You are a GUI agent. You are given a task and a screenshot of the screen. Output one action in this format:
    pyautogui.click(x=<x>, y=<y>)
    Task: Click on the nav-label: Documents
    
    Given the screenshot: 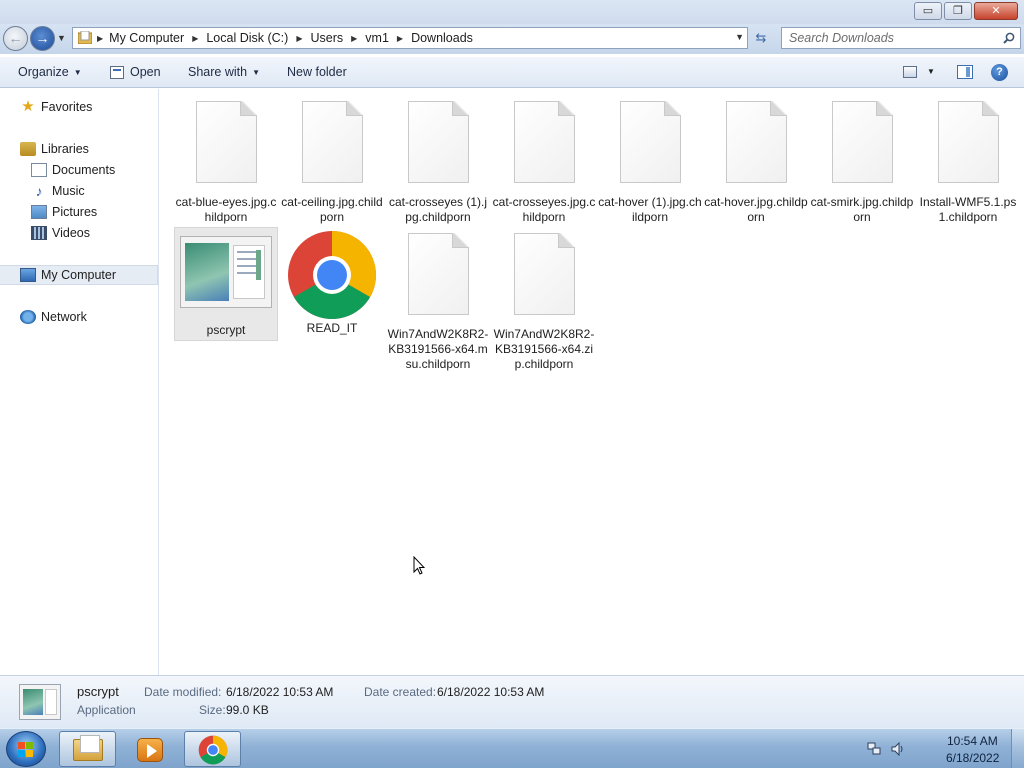 What is the action you would take?
    pyautogui.click(x=84, y=170)
    